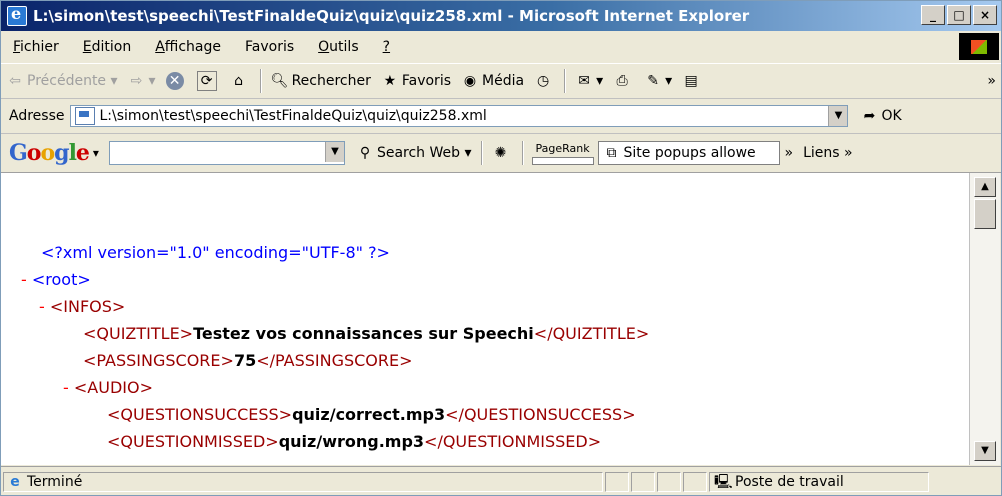 Image resolution: width=1002 pixels, height=496 pixels. I want to click on menu-edition: Edition, so click(107, 47).